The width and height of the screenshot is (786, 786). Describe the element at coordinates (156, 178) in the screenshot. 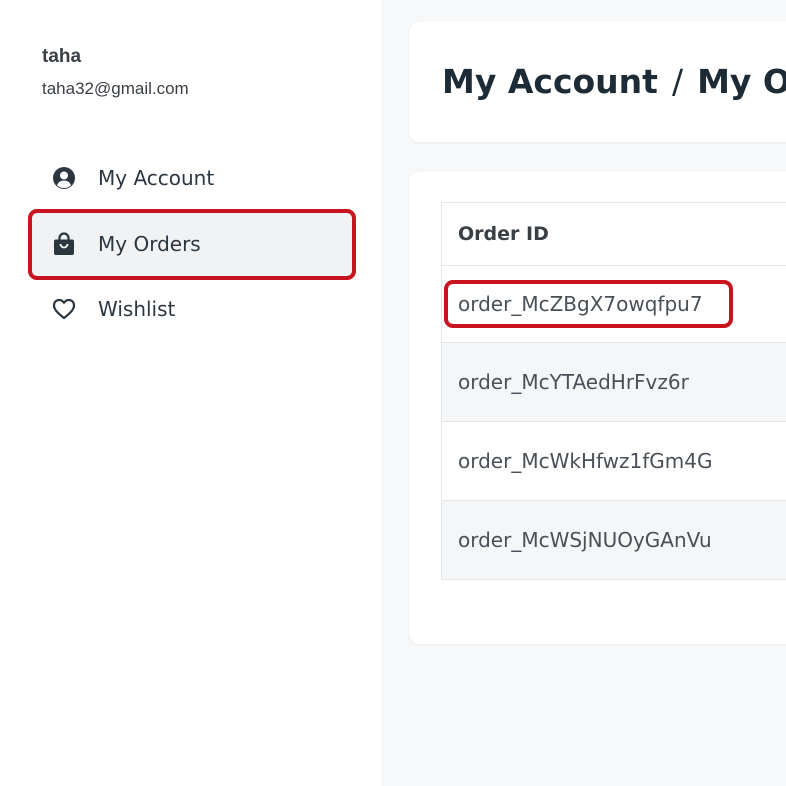

I see `sidebar-item-label: My Account` at that location.